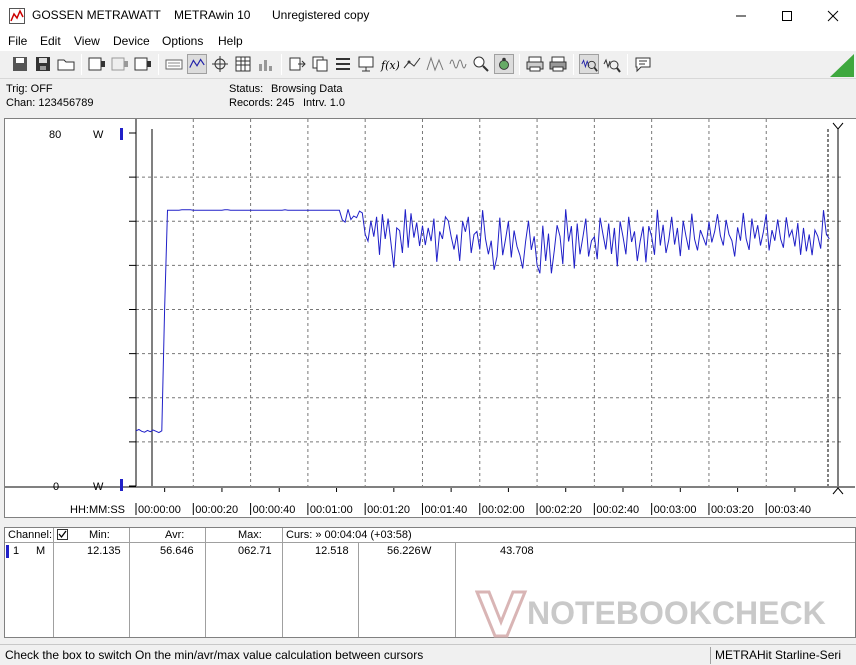  Describe the element at coordinates (388, 510) in the screenshot. I see `x-tick-label: 00:01:20` at that location.